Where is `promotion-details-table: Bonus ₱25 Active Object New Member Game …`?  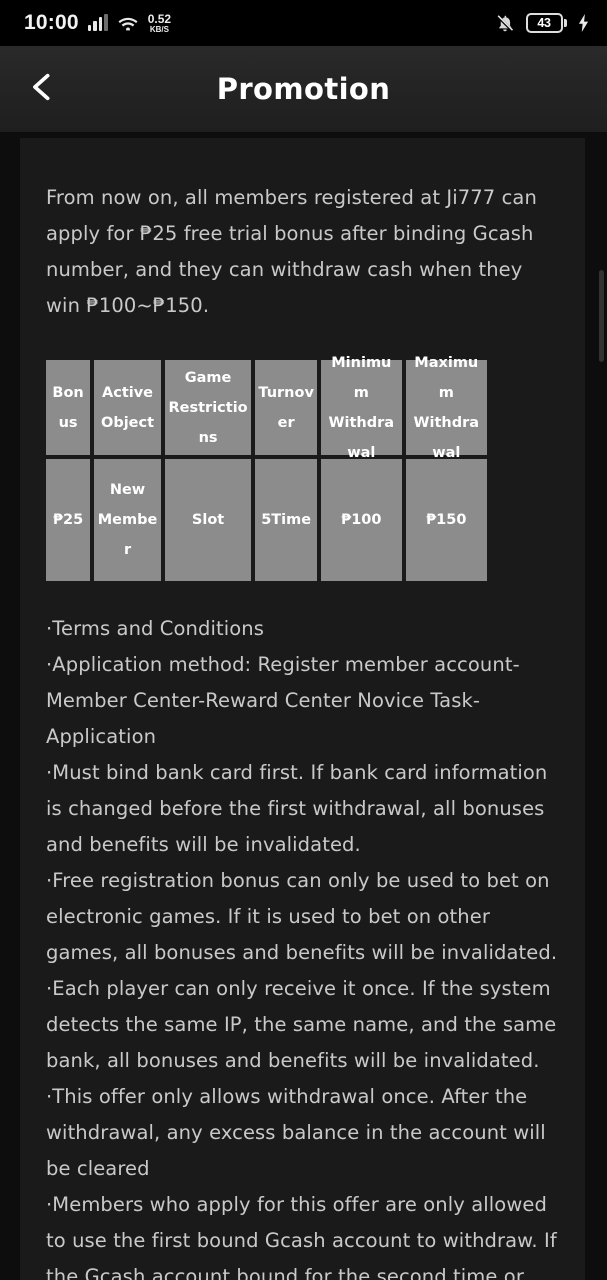
promotion-details-table: Bonus ₱25 Active Object New Member Game … is located at coordinates (266, 468).